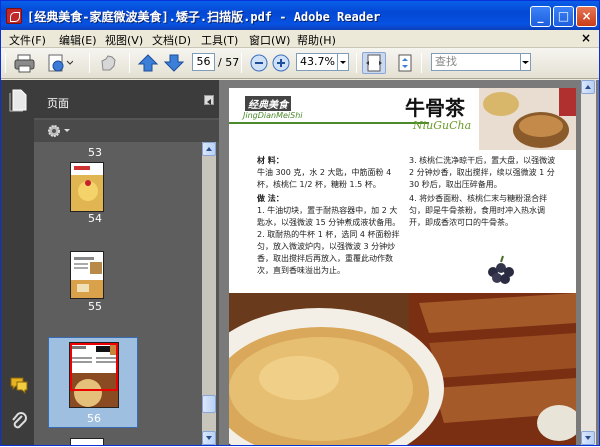 This screenshot has width=600, height=447. I want to click on visible-area-frame, so click(94, 367).